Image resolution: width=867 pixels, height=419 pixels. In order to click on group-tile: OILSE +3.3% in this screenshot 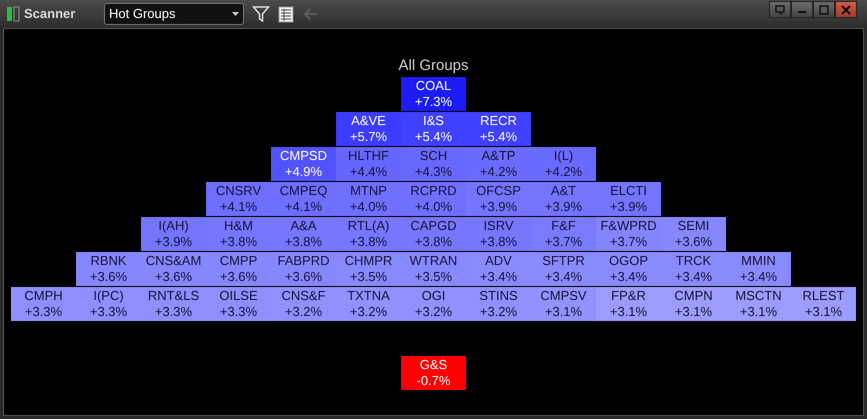, I will do `click(238, 304)`.